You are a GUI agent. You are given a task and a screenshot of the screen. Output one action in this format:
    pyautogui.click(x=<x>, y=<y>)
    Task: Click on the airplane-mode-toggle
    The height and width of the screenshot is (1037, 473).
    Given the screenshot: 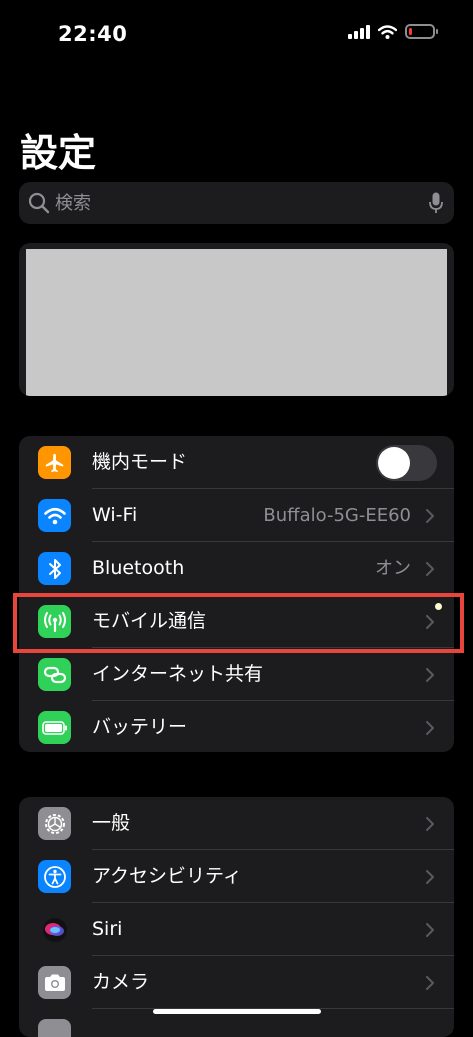 What is the action you would take?
    pyautogui.click(x=406, y=463)
    